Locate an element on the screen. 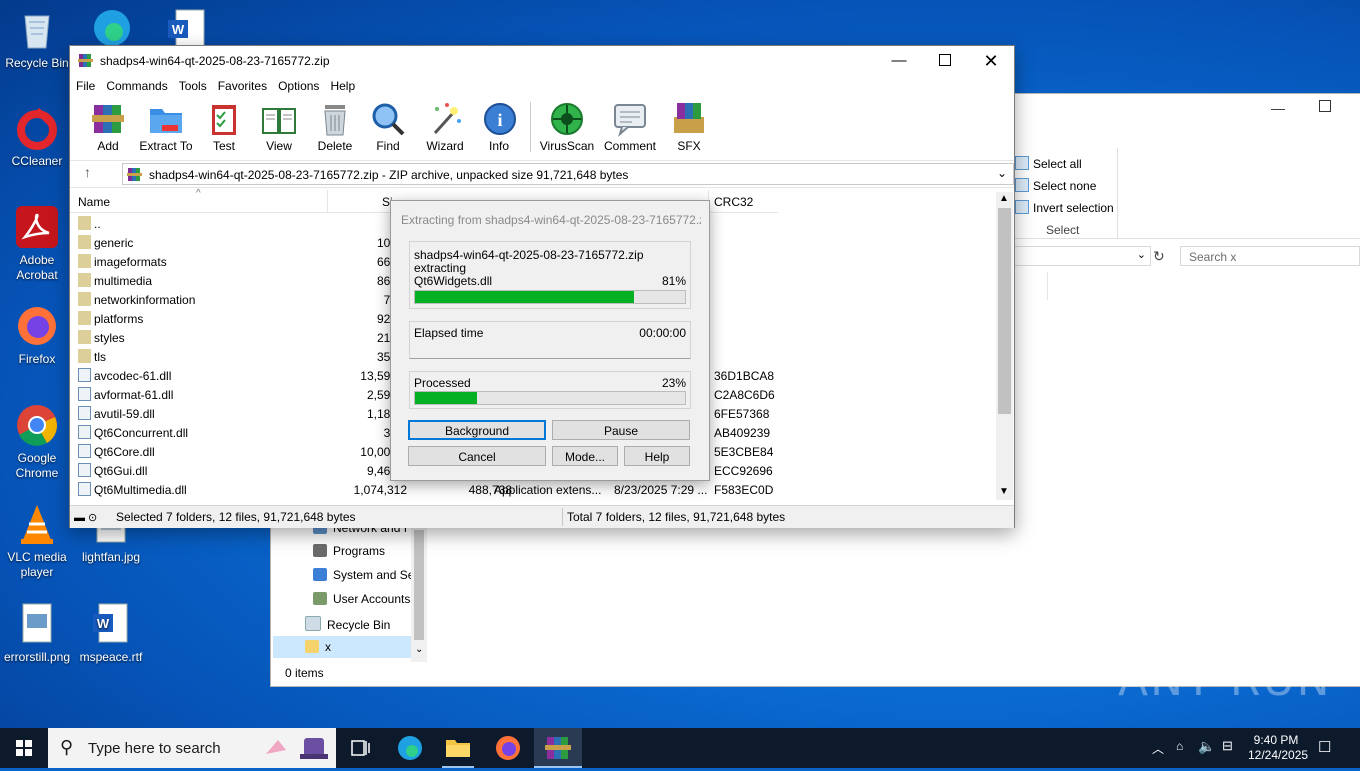 Image resolution: width=1360 pixels, height=771 pixels. taskbar-winrar is located at coordinates (558, 748).